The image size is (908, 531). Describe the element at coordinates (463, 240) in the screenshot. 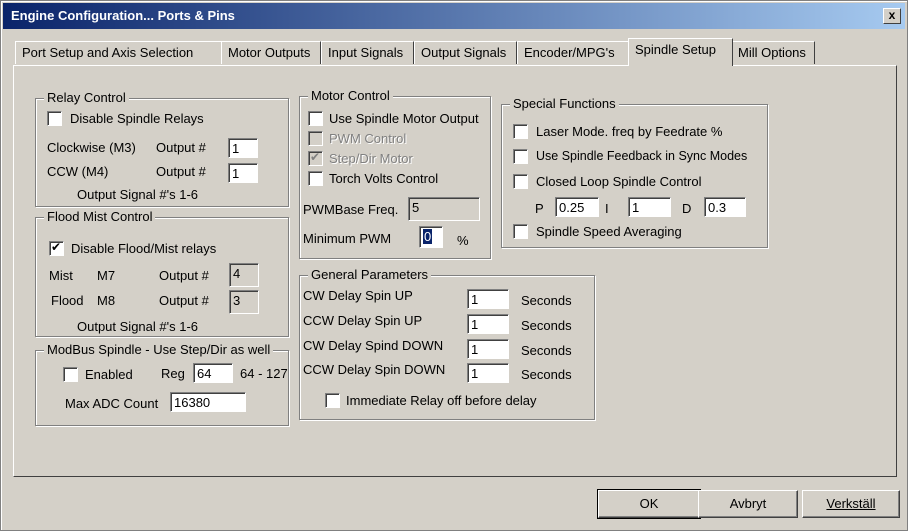

I see `min-pwm-percent: %` at that location.